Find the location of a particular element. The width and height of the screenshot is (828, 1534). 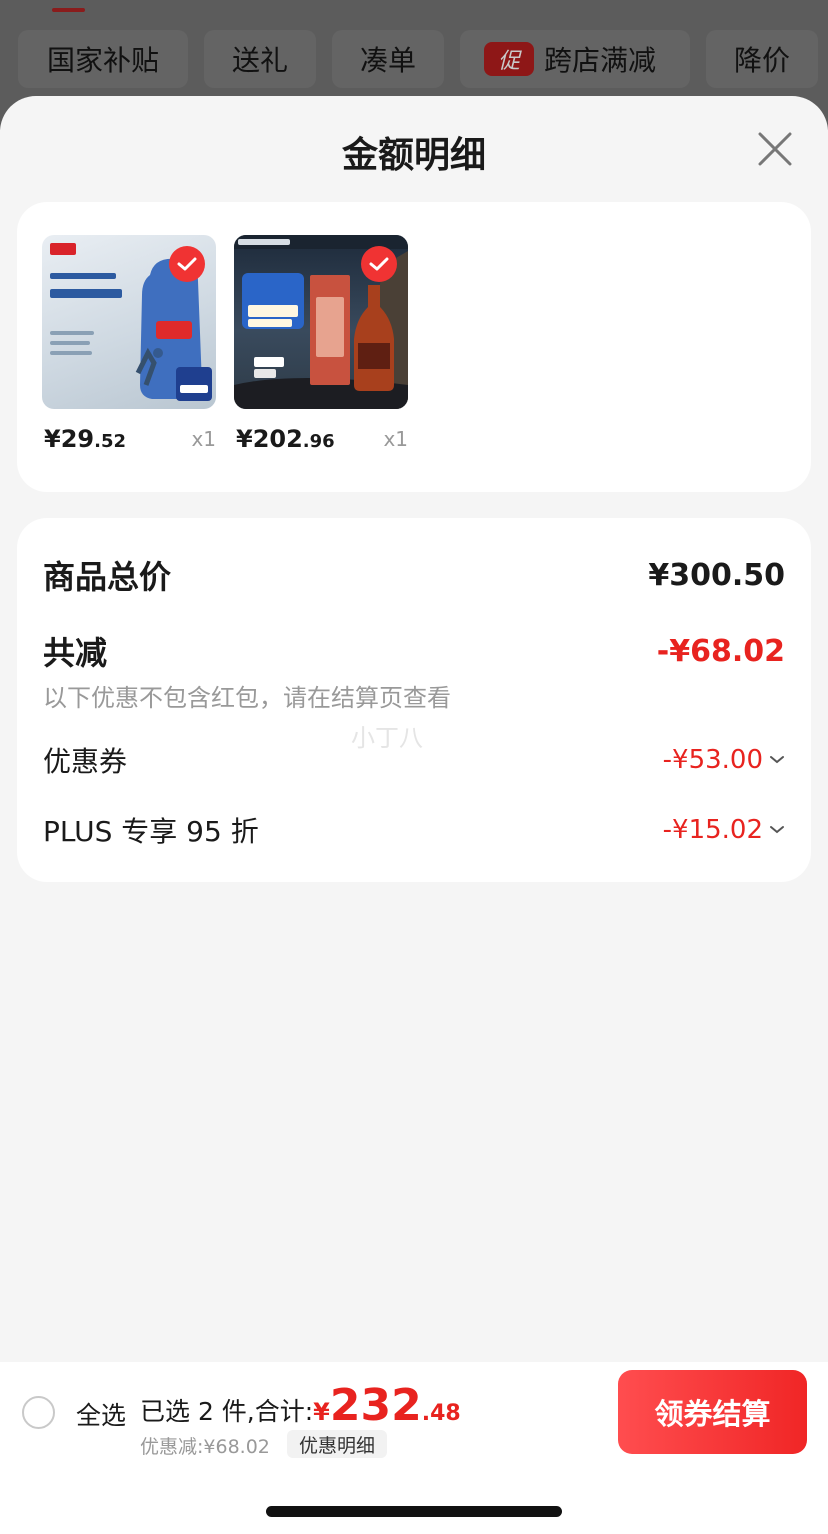

selected-summary: 已选 2 件,合计:¥232.48 is located at coordinates (300, 1405).